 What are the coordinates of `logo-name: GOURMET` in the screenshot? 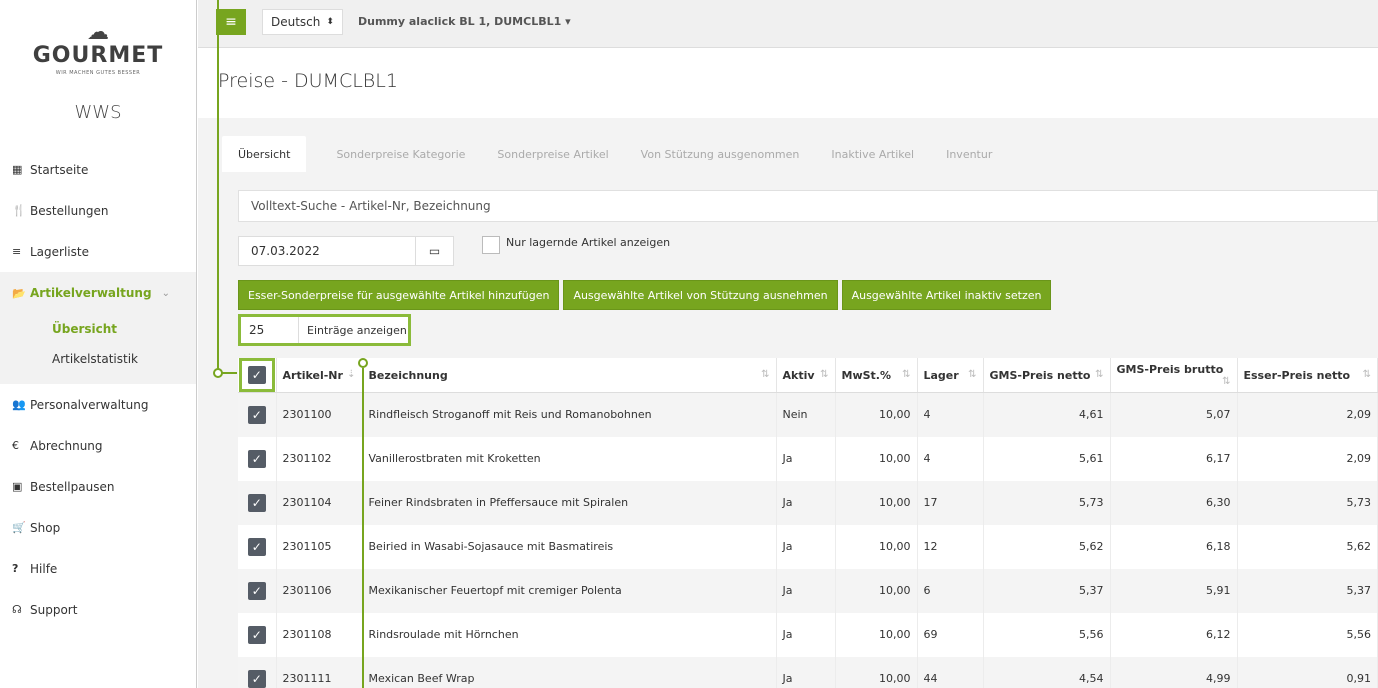 It's located at (98, 55).